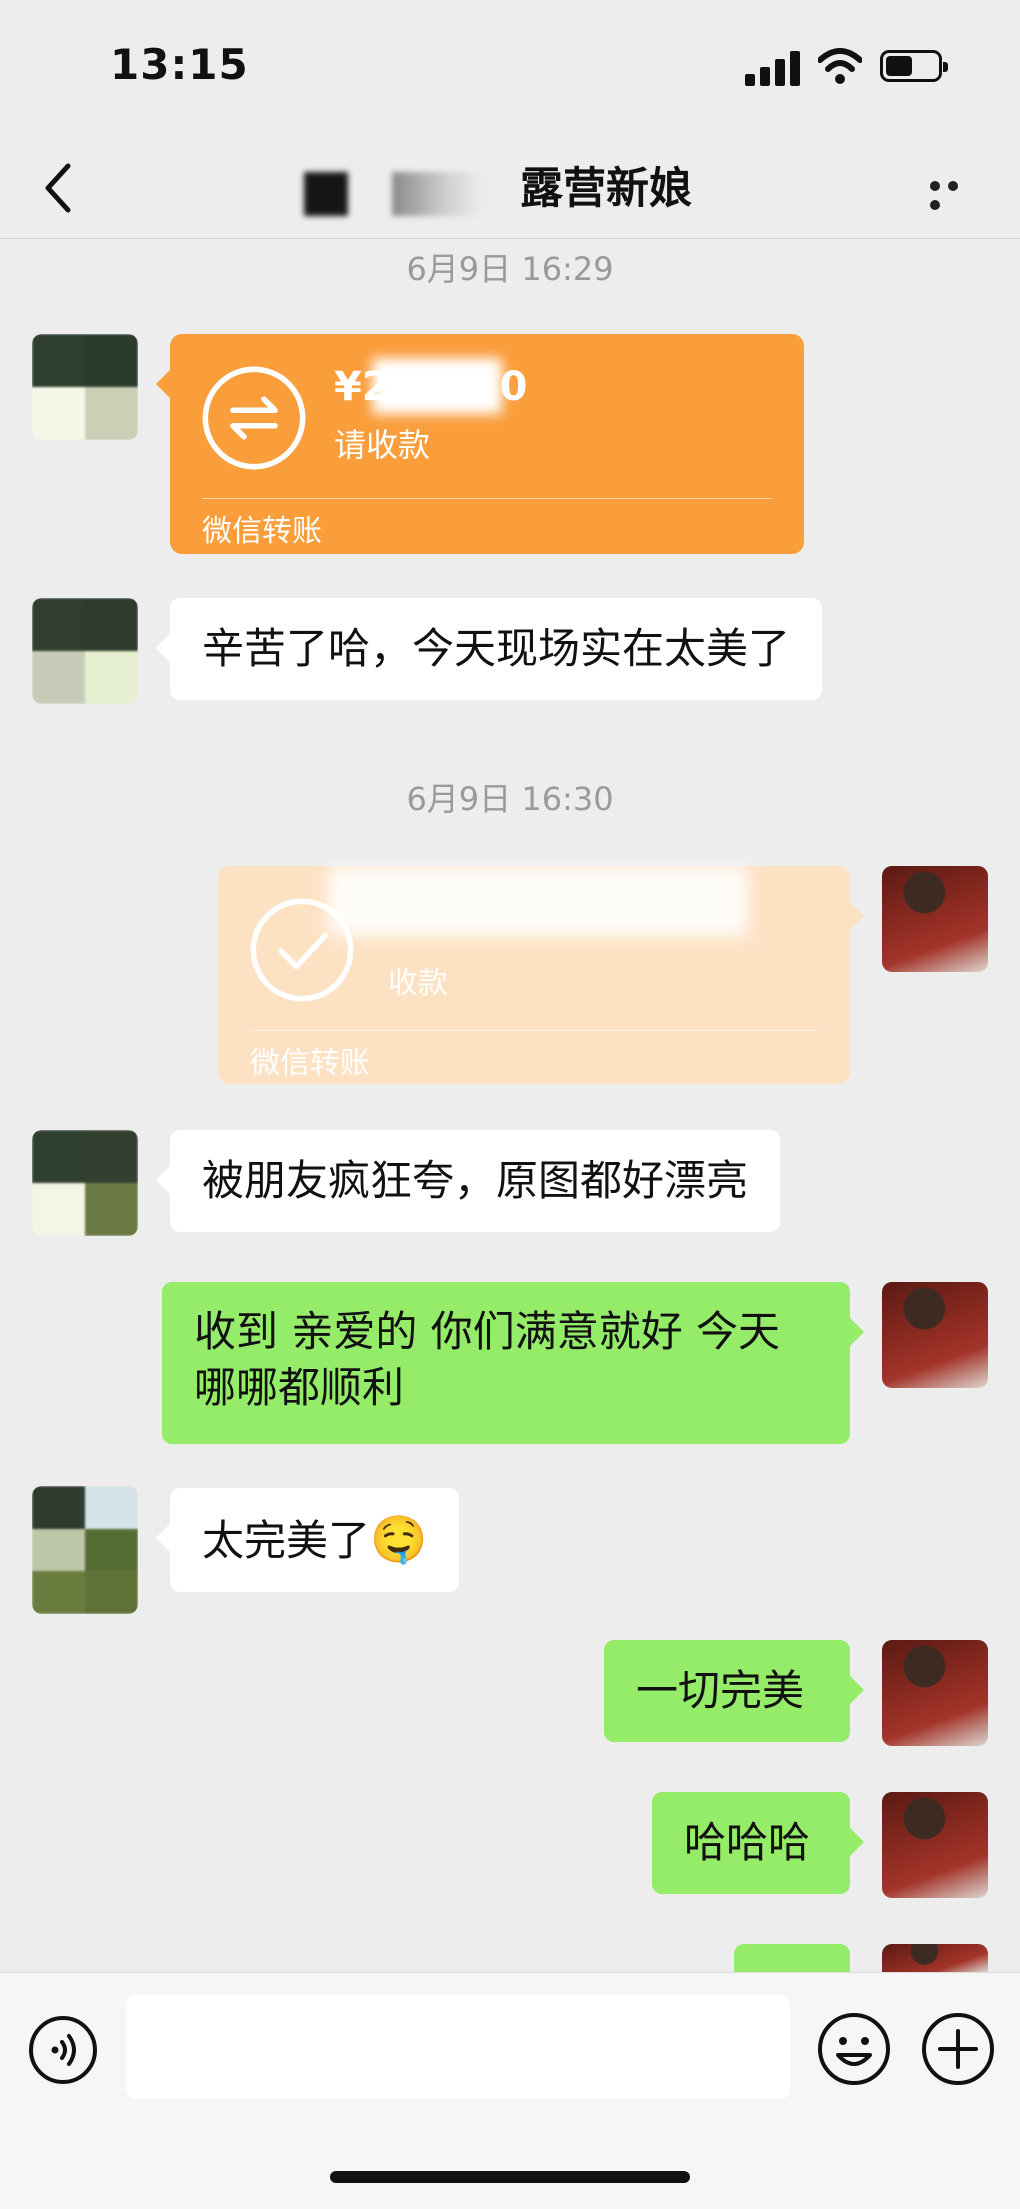  Describe the element at coordinates (510, 269) in the screenshot. I see `timestamp: 6月9日 16:29` at that location.